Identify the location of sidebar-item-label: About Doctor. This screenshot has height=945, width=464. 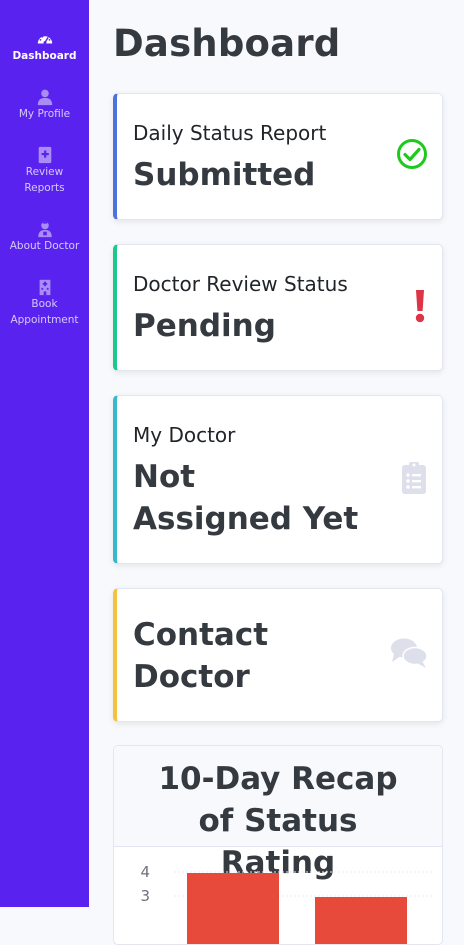
(44, 246).